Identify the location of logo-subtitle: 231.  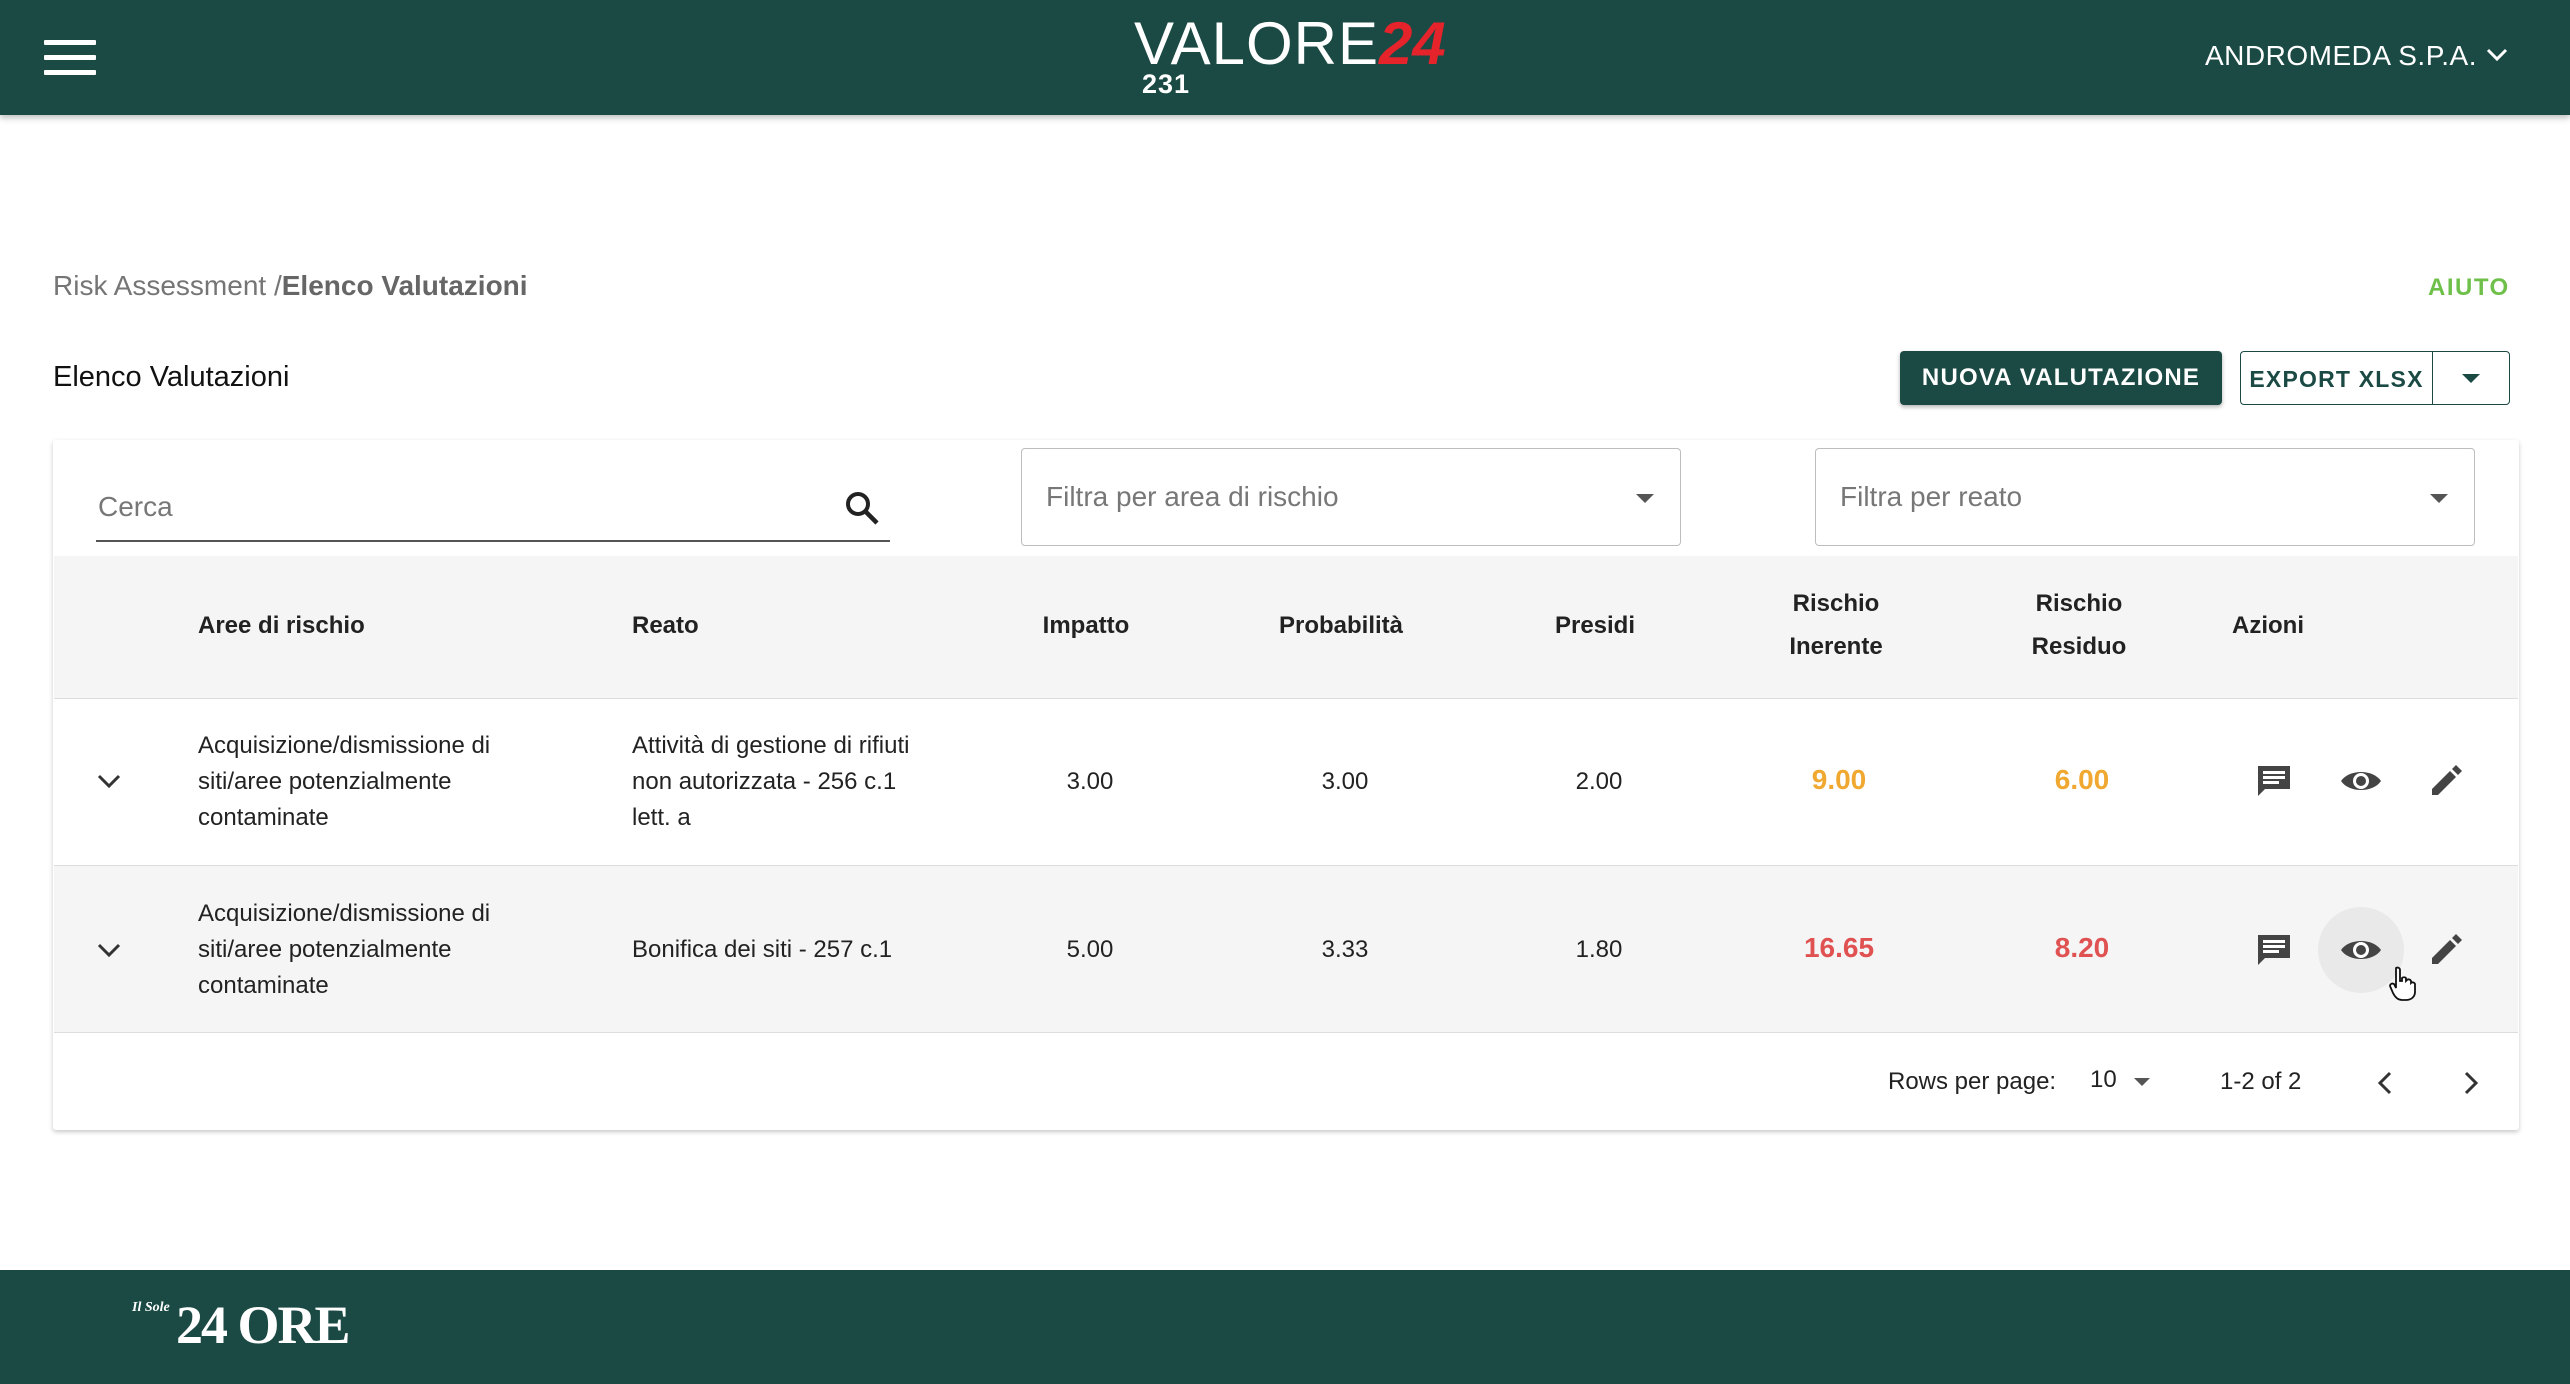
(1166, 84).